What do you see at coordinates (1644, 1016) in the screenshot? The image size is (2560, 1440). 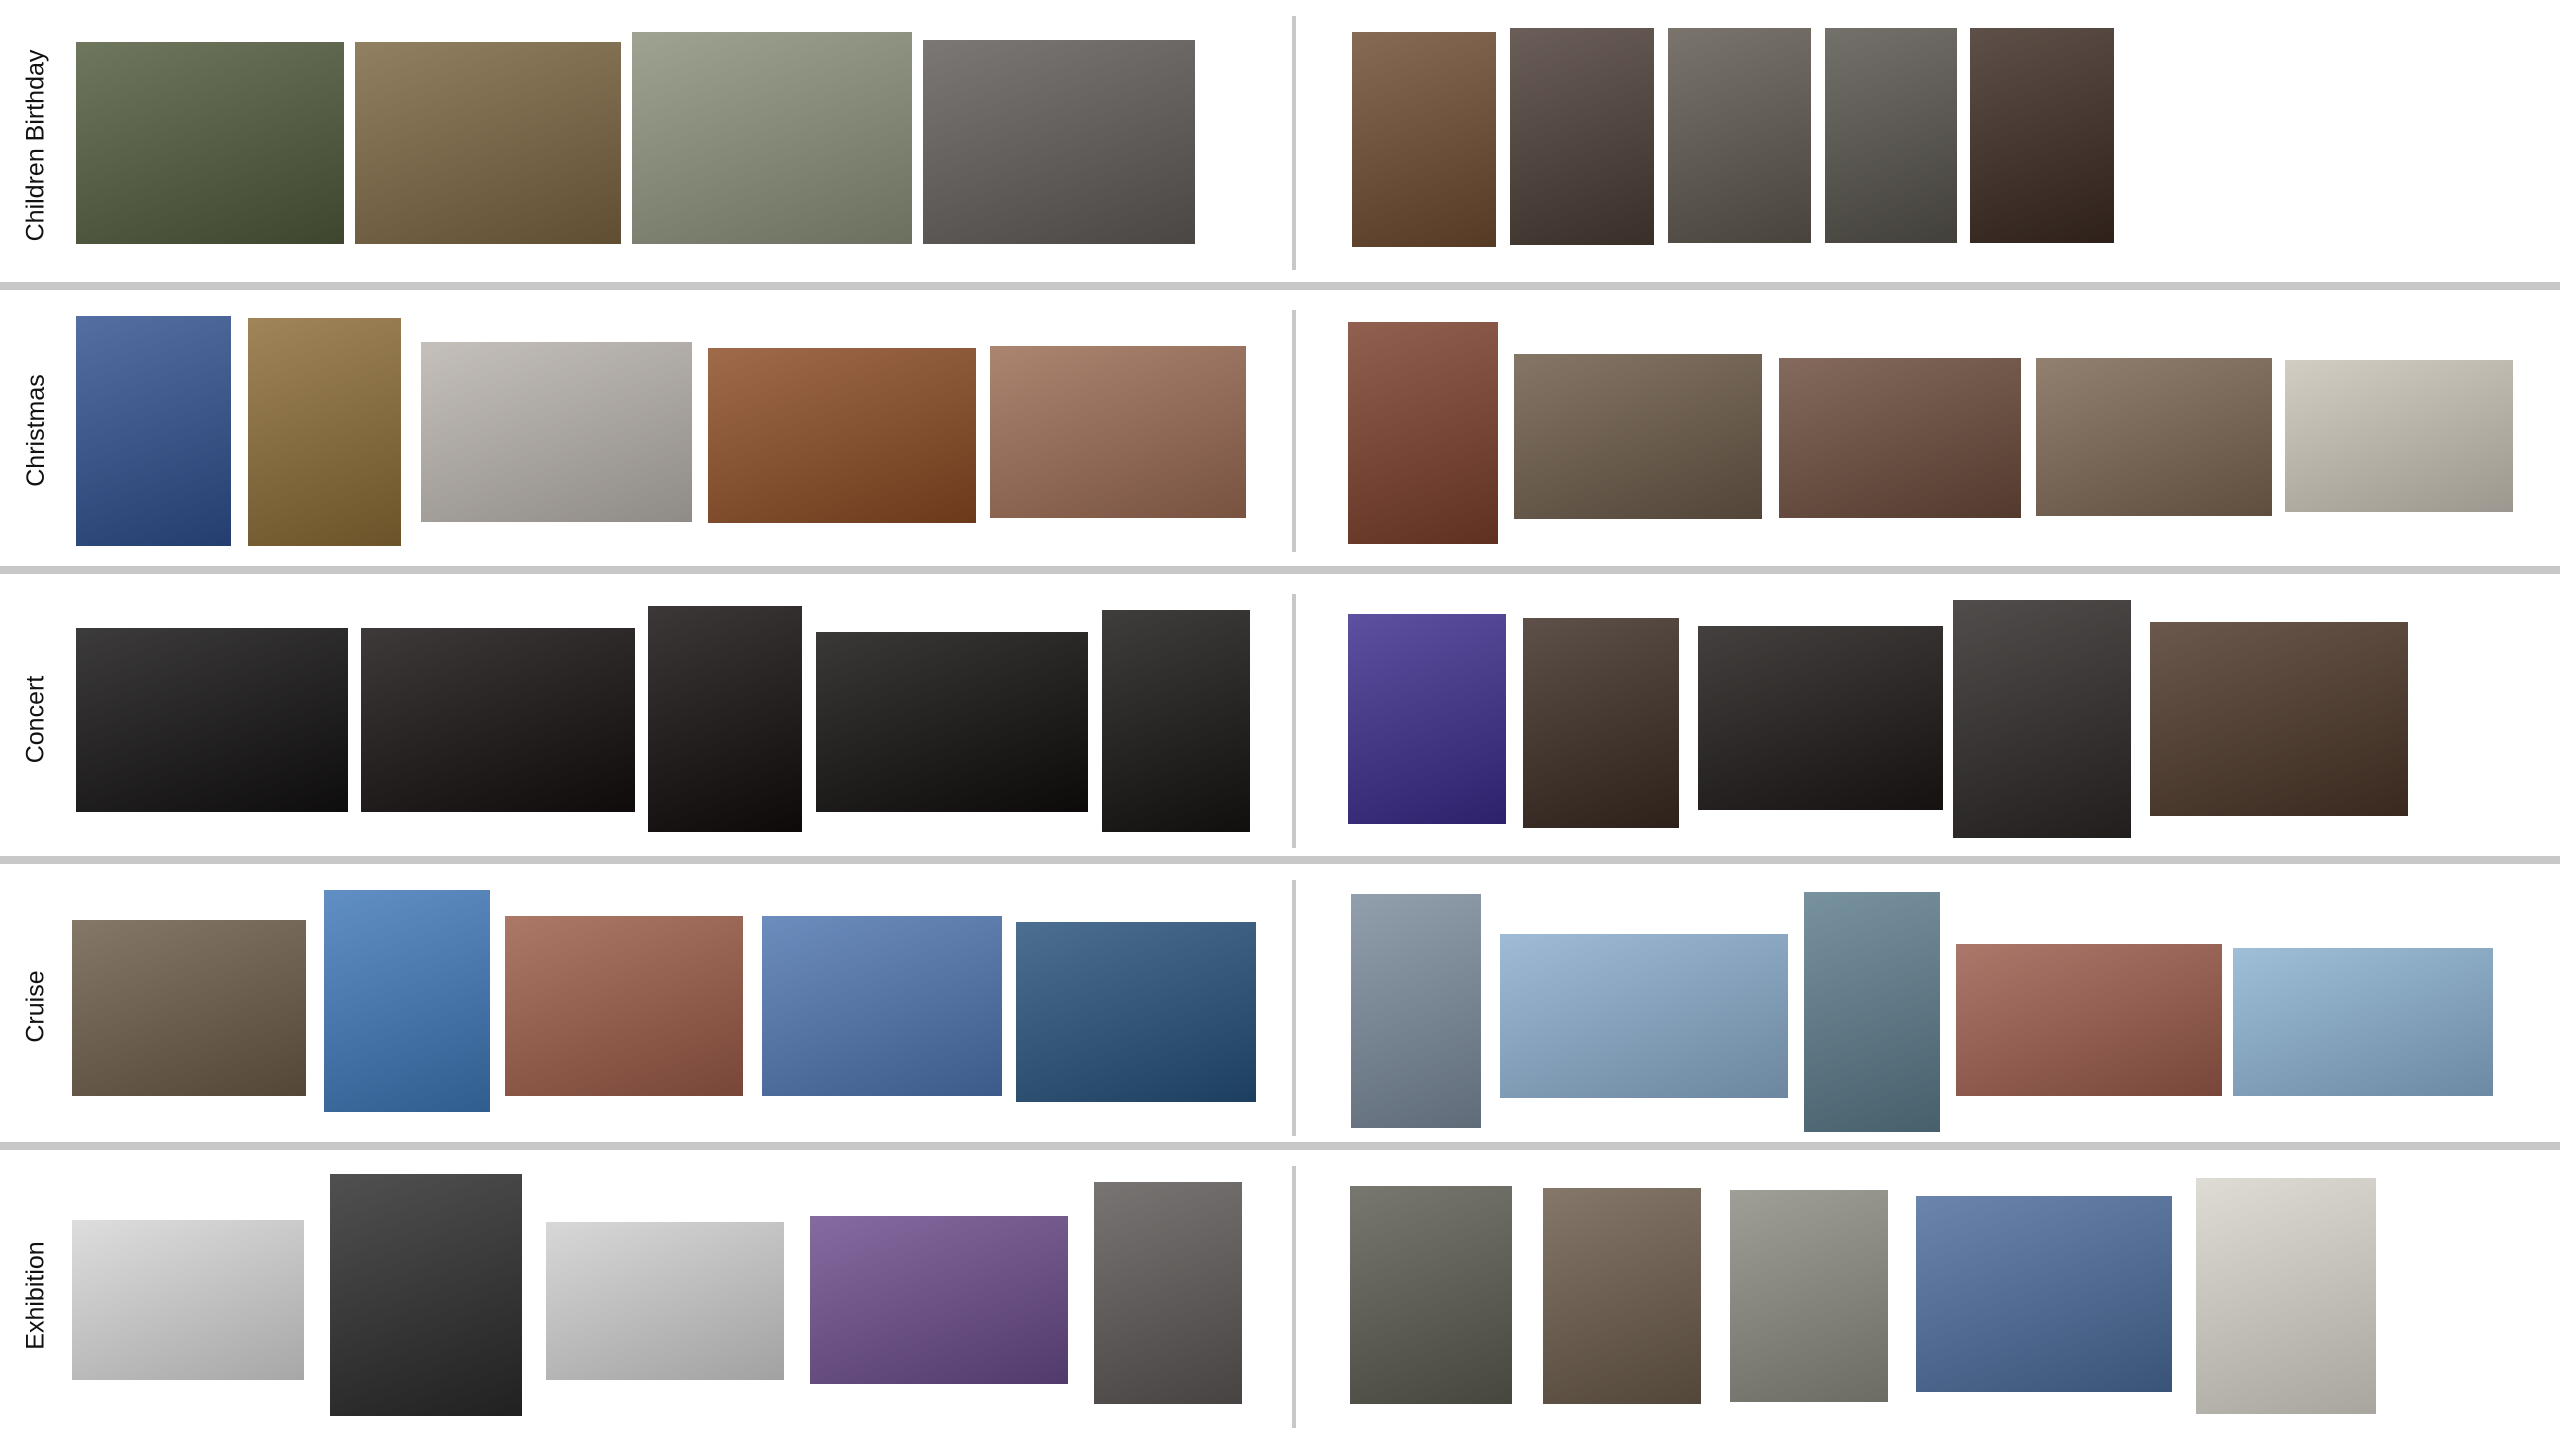 I see `waterslide-sky-photo` at bounding box center [1644, 1016].